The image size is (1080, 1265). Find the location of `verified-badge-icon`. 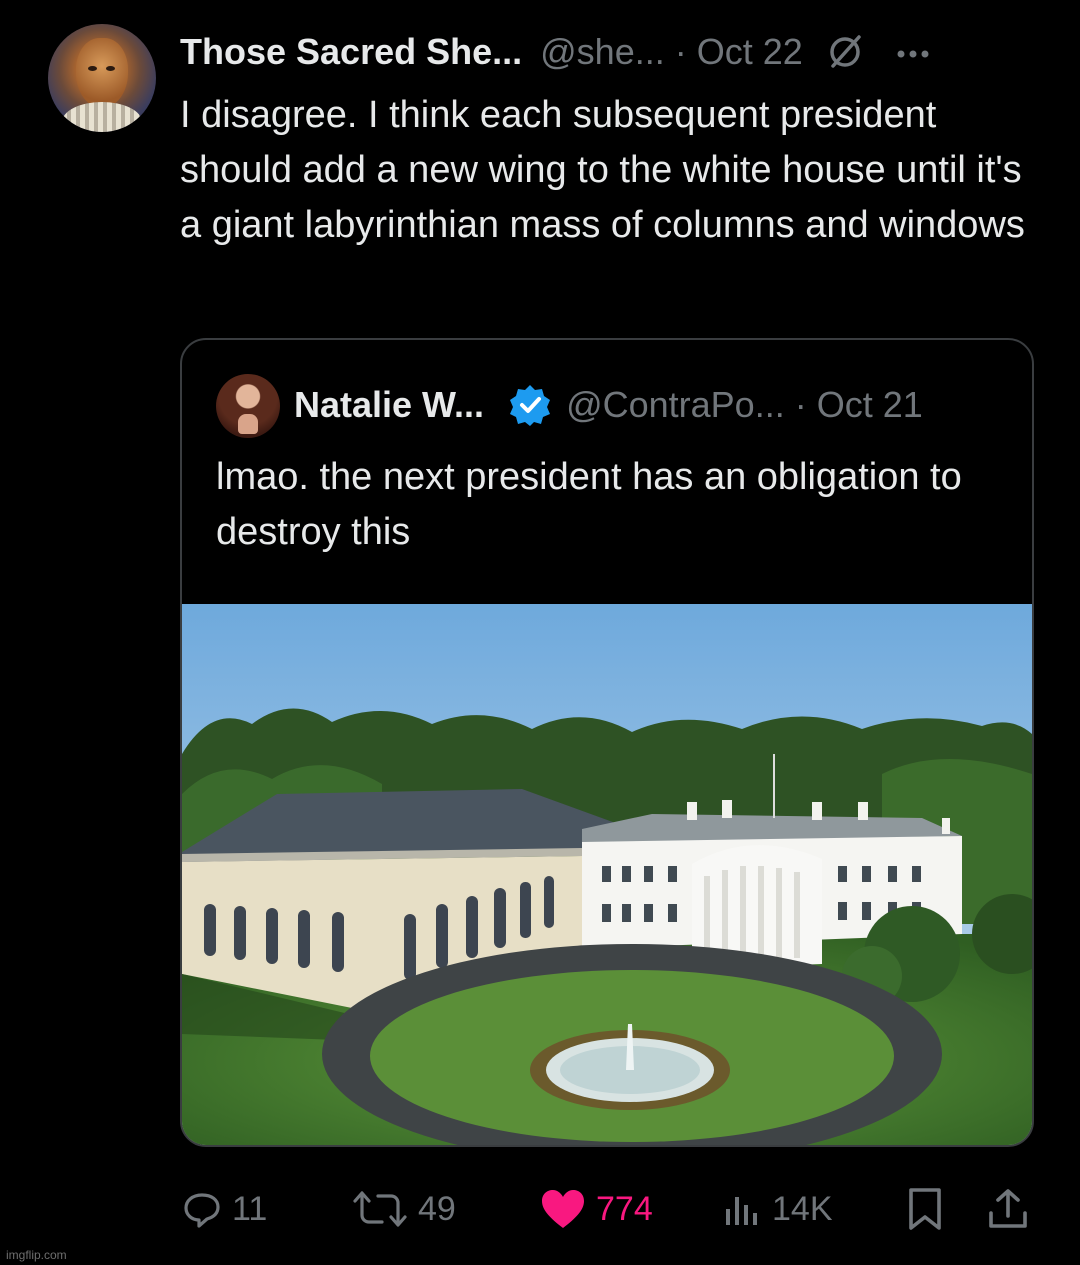

verified-badge-icon is located at coordinates (530, 405).